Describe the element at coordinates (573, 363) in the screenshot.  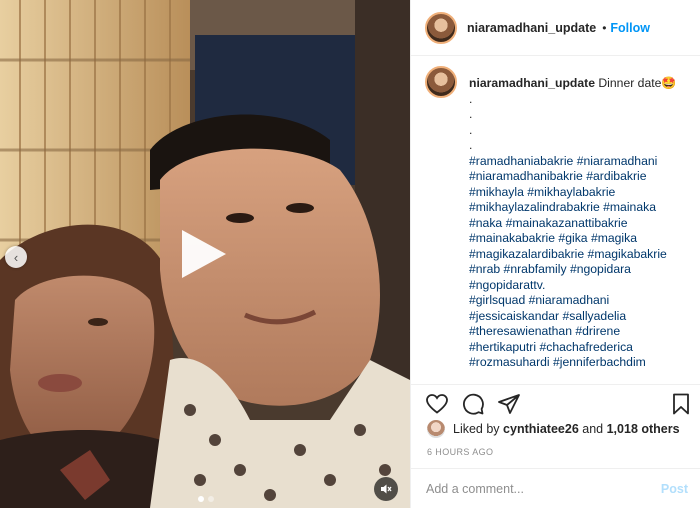
I see `hashtag-line: #rozmasuhardi #jenniferbachdim` at that location.